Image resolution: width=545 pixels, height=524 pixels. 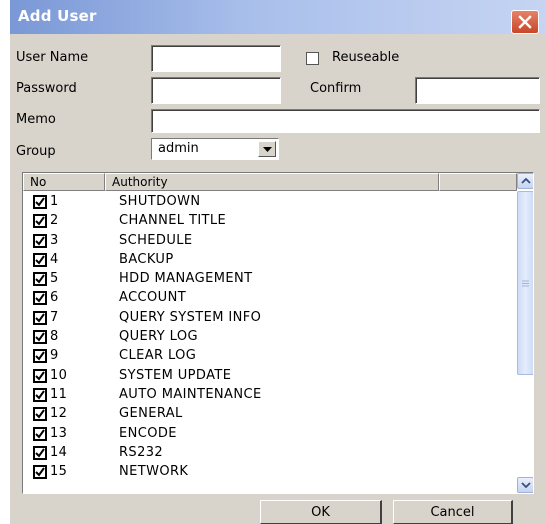 What do you see at coordinates (270, 434) in the screenshot?
I see `table-row: 13 ENCODE` at bounding box center [270, 434].